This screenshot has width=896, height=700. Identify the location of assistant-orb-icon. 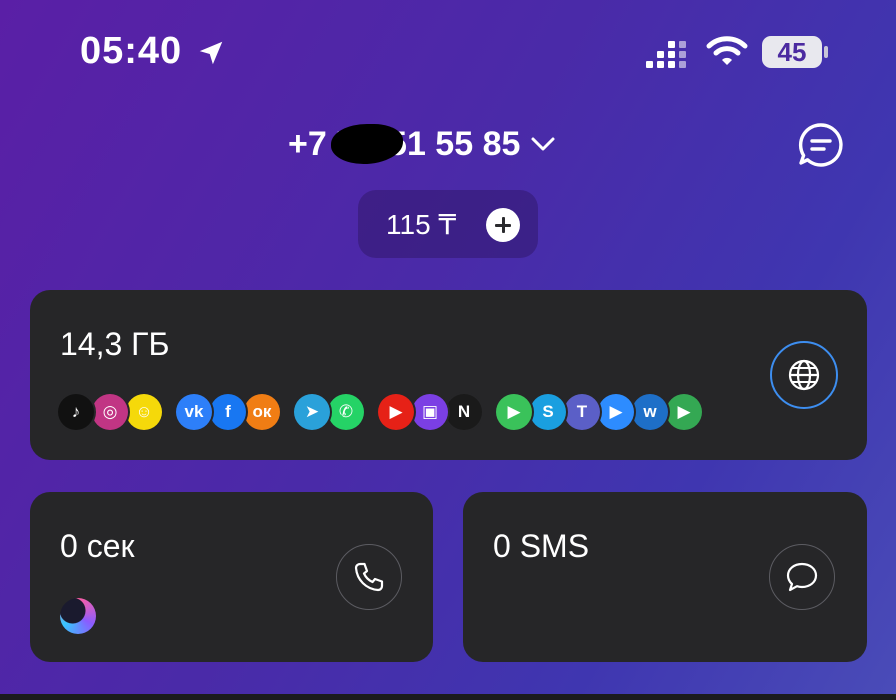
(78, 616).